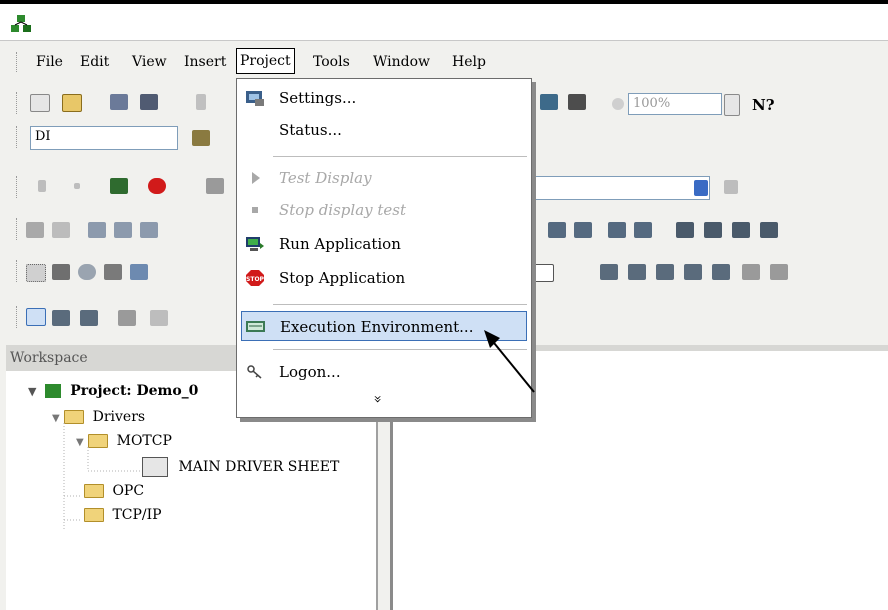 This screenshot has height=610, width=888. Describe the element at coordinates (89, 318) in the screenshot. I see `color-icon` at that location.